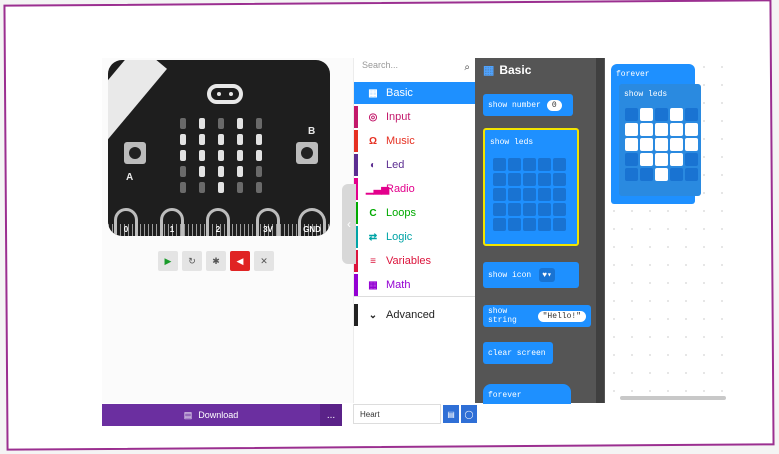 The image size is (779, 454). What do you see at coordinates (661, 114) in the screenshot?
I see `led-cell-r0c2` at bounding box center [661, 114].